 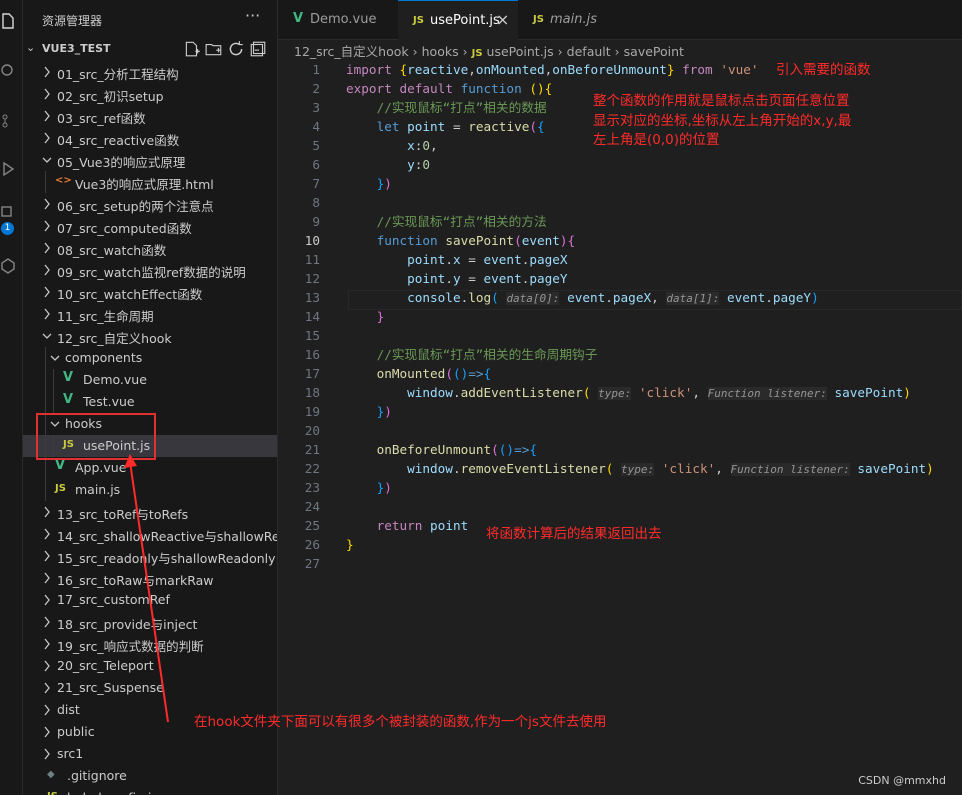 I want to click on tree-item-label: 07_src_computed函数, so click(x=124, y=228).